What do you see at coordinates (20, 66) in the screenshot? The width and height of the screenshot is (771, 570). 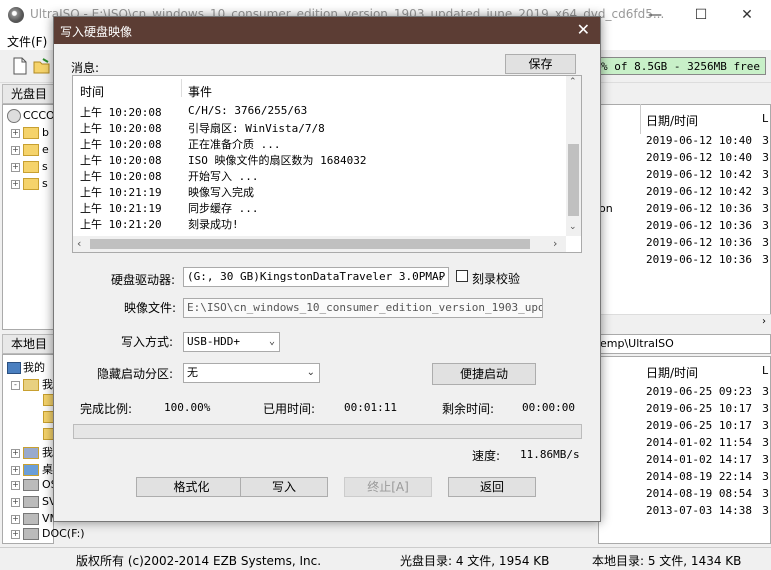 I see `new-file-icon` at bounding box center [20, 66].